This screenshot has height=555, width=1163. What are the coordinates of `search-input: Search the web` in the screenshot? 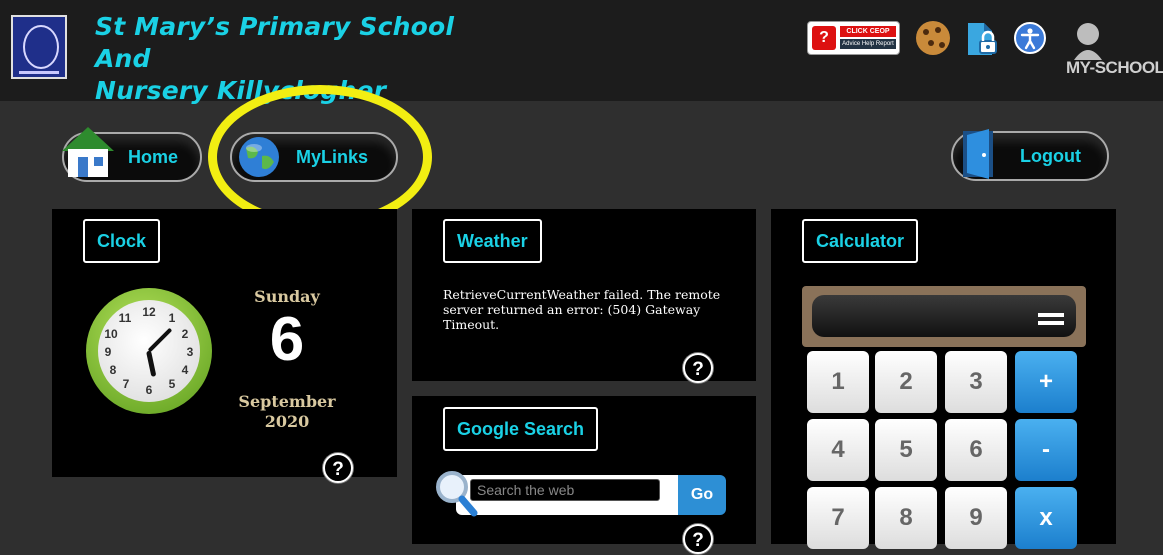 It's located at (565, 490).